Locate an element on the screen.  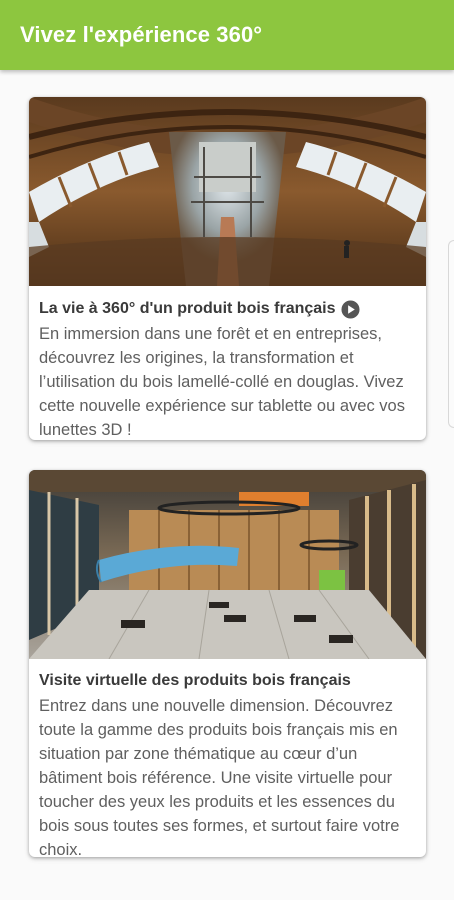
card-title: La vie à 360° d'un produit bois français is located at coordinates (187, 308).